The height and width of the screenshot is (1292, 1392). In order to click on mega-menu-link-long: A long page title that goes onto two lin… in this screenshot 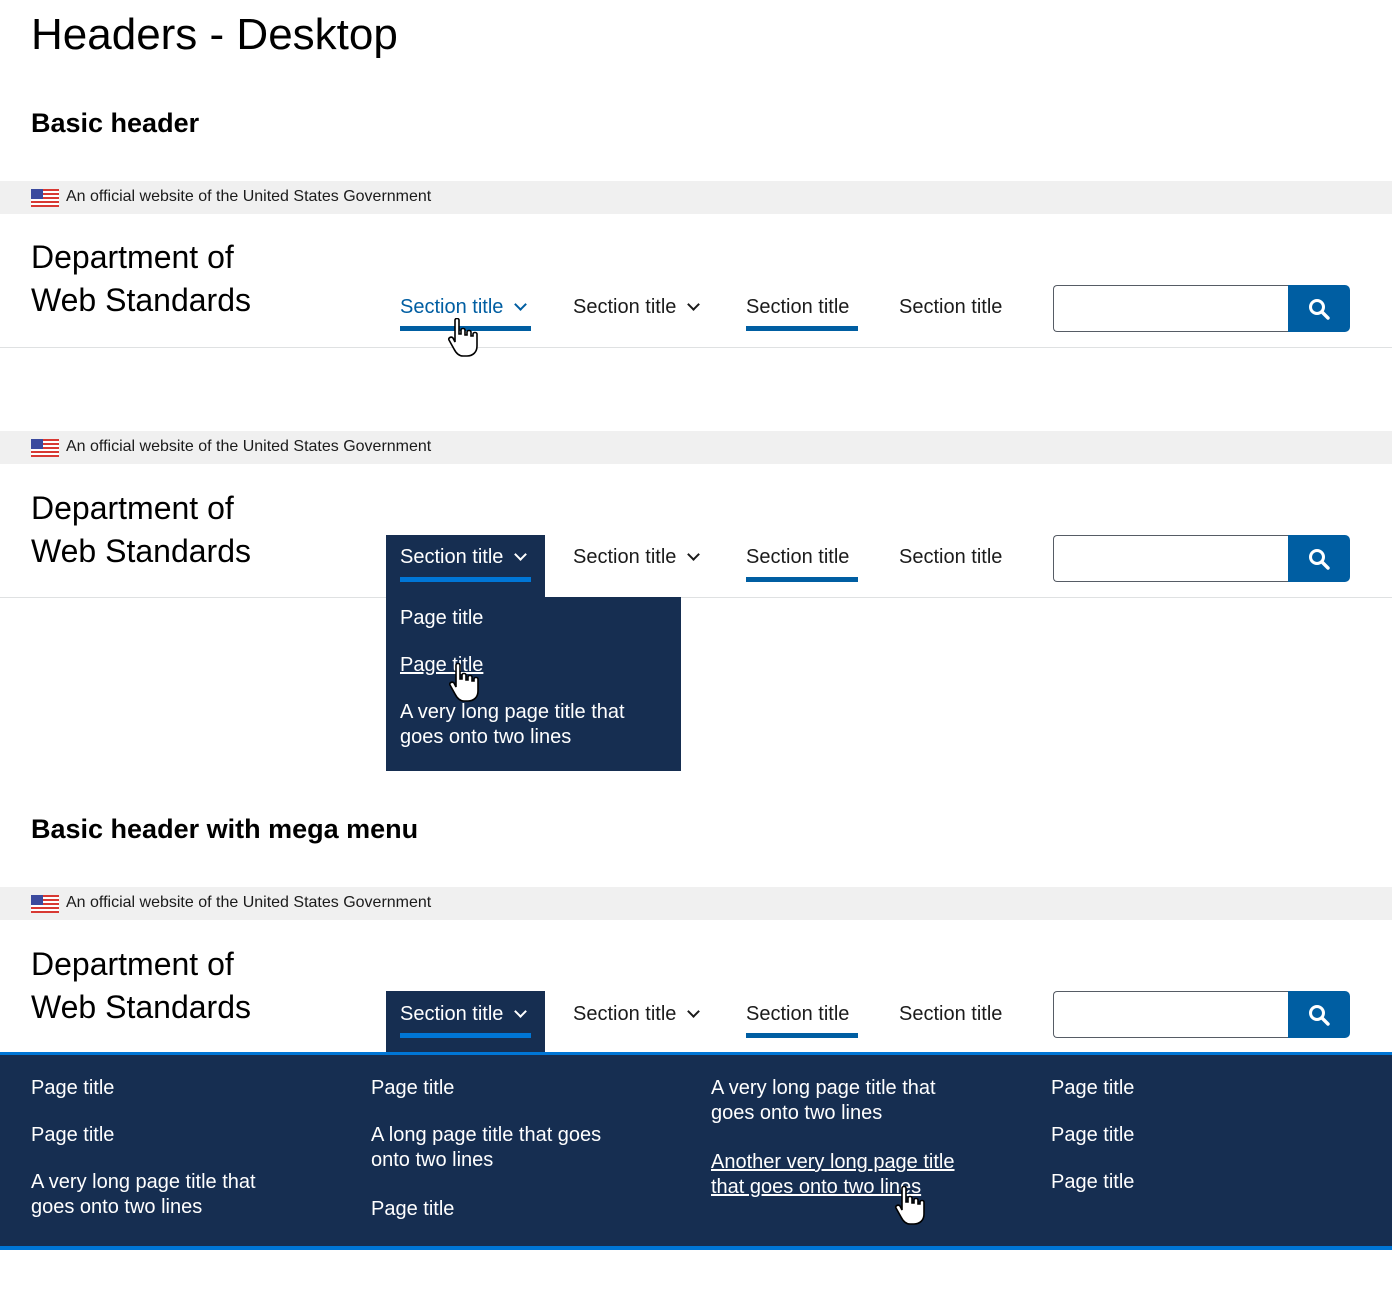, I will do `click(486, 1148)`.